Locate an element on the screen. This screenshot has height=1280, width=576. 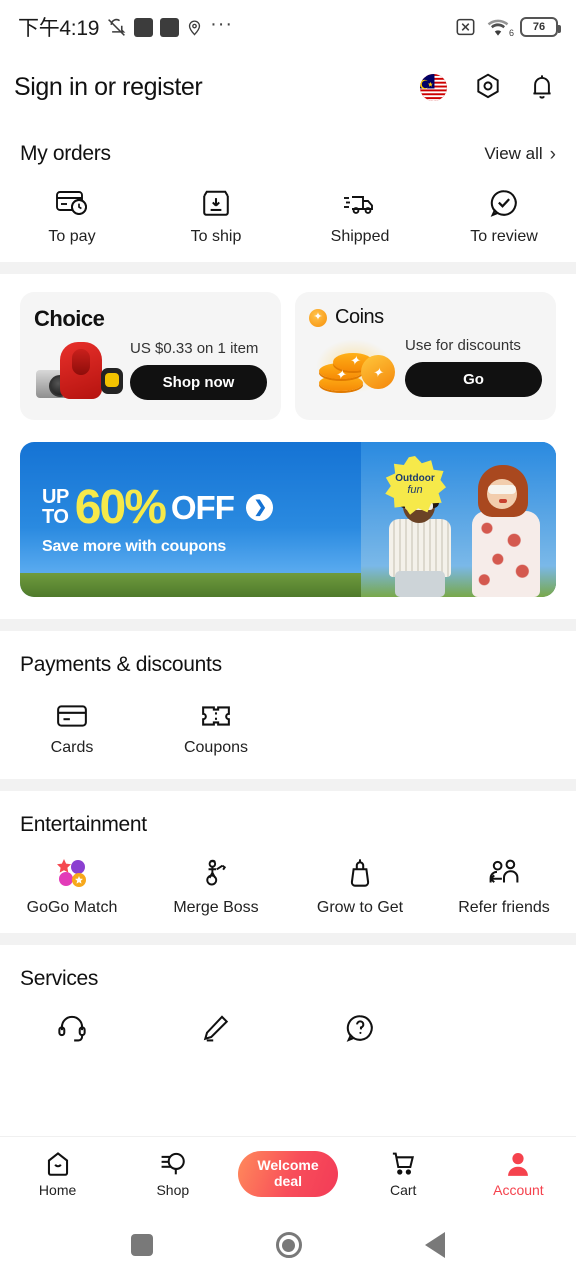
banner-percent: 60% is located at coordinates (120, 507).